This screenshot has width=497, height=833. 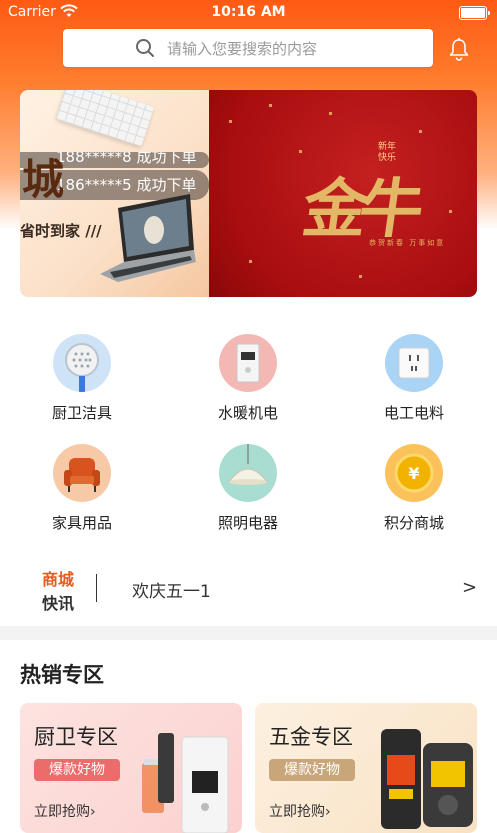 I want to click on kitchen-appliance-image, so click(x=185, y=783).